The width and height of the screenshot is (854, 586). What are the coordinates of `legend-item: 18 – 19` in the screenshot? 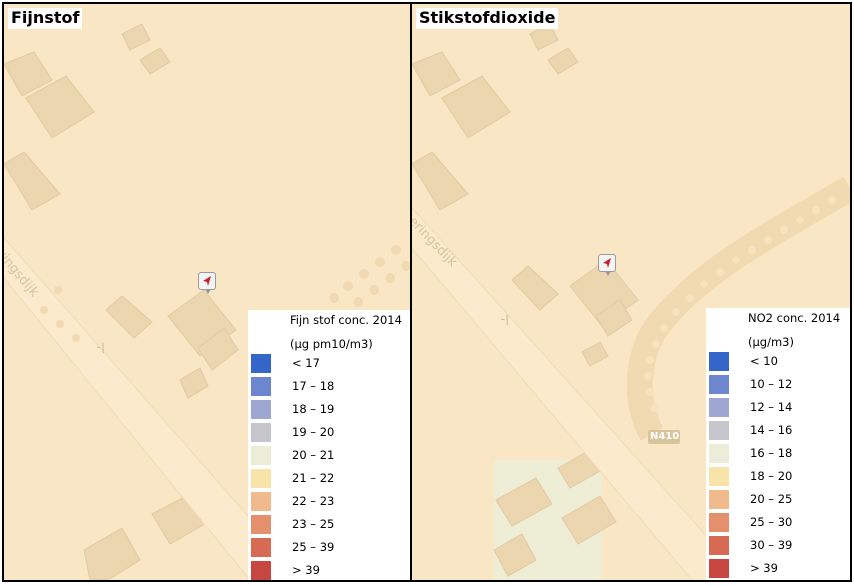 It's located at (329, 409).